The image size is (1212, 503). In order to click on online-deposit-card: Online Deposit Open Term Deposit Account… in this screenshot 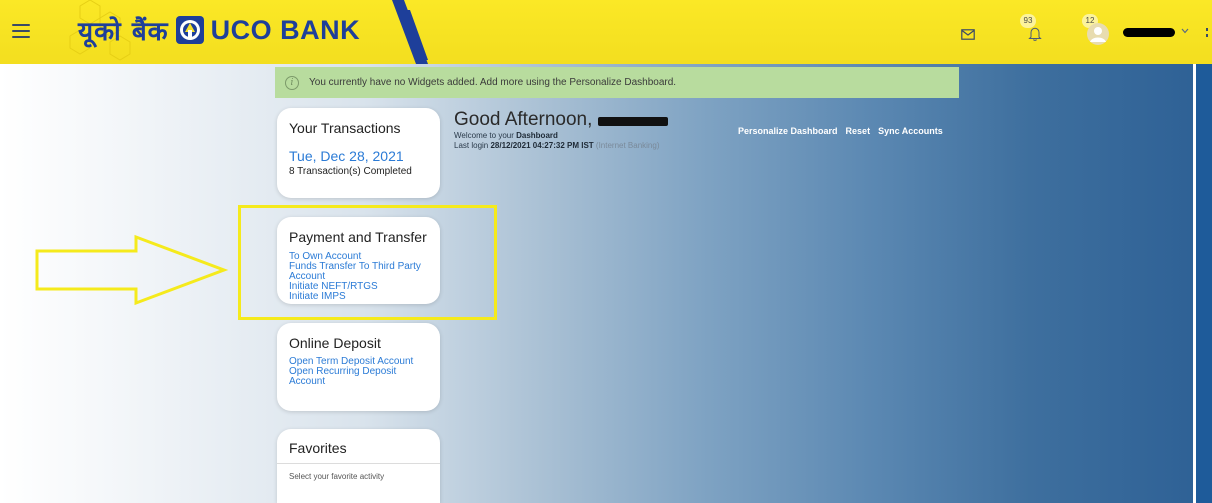, I will do `click(358, 367)`.